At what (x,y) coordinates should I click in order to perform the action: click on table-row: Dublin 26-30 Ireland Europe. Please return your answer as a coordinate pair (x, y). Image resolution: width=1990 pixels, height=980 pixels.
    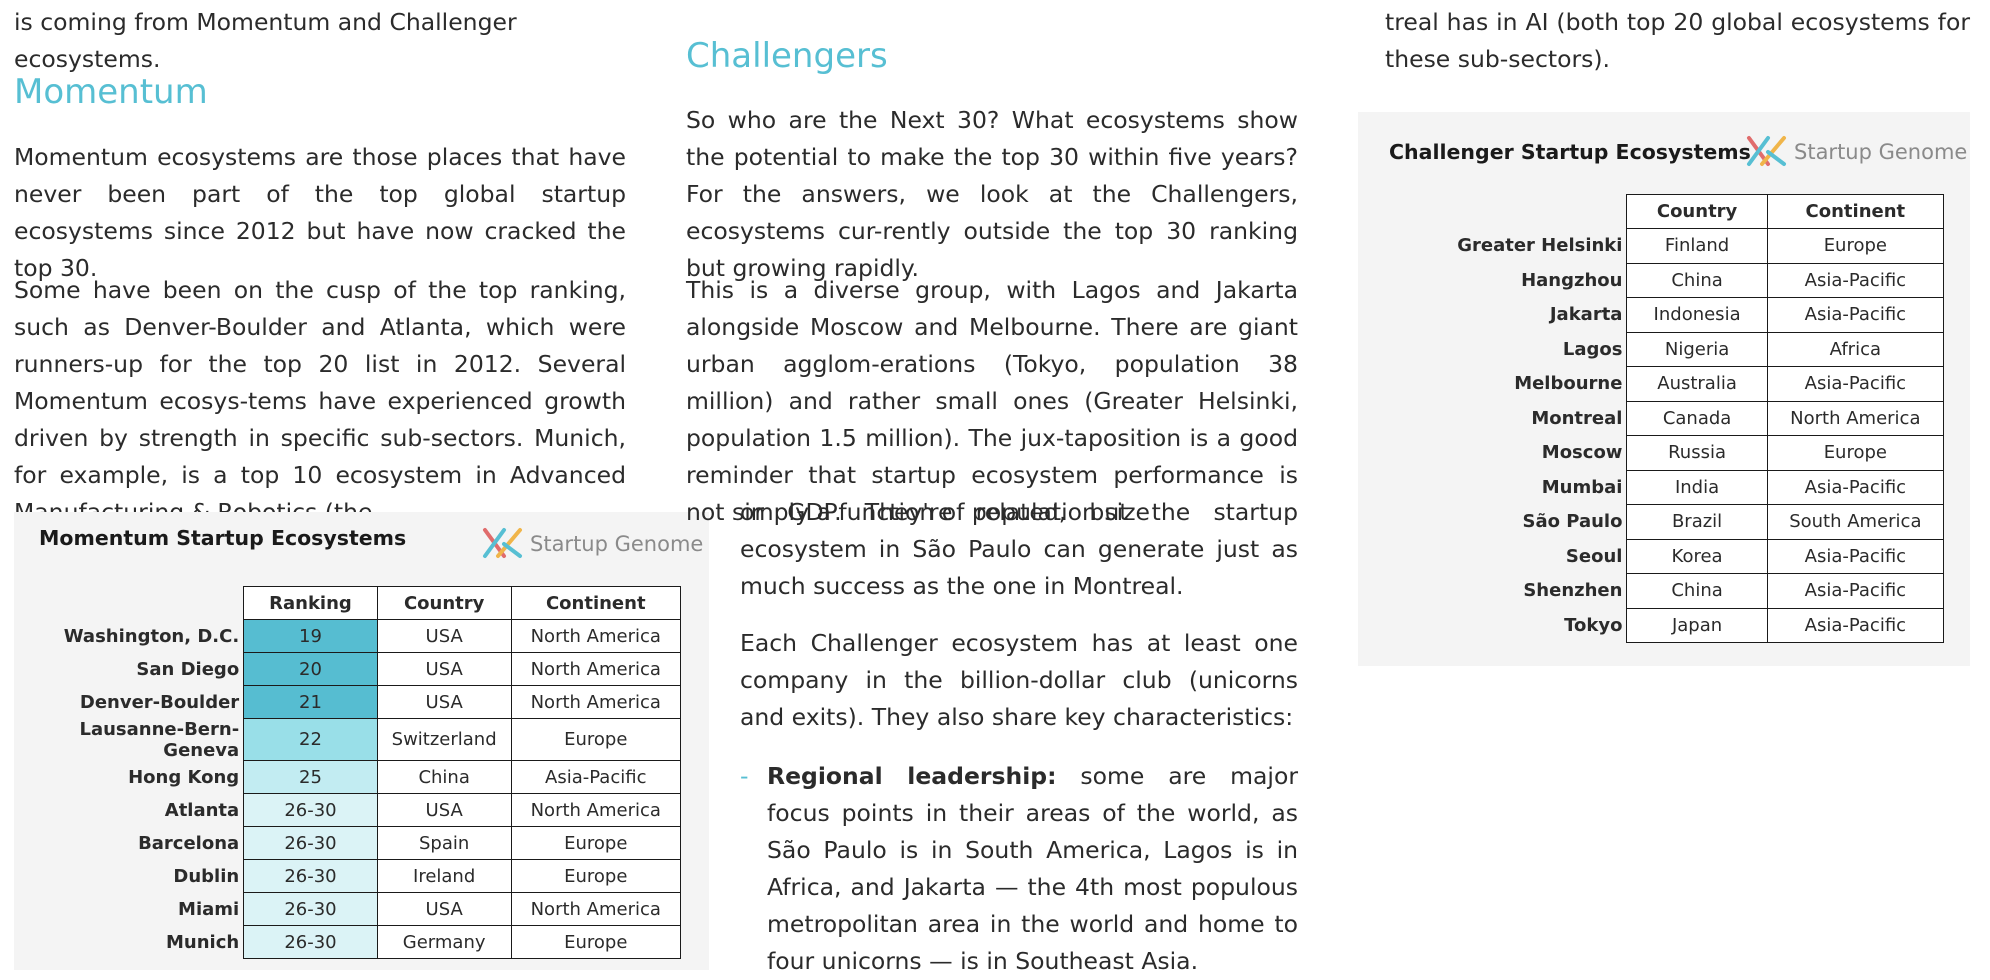
    Looking at the image, I should click on (348, 876).